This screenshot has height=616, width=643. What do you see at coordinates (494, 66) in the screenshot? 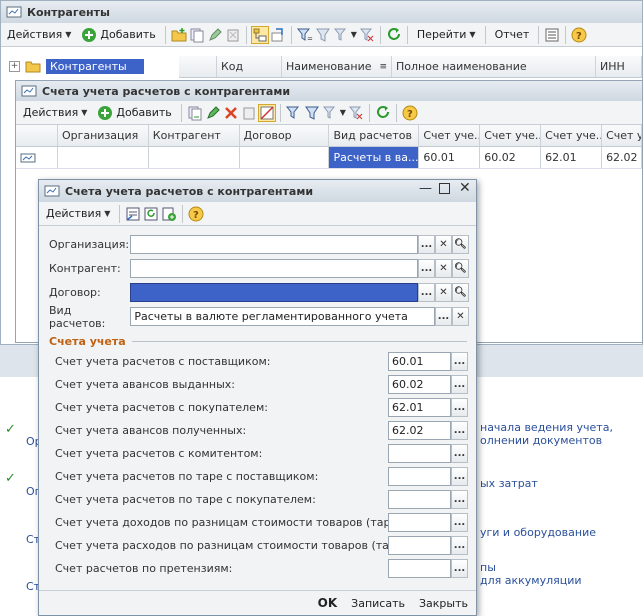
I see `col-full-name: Полное наименование` at bounding box center [494, 66].